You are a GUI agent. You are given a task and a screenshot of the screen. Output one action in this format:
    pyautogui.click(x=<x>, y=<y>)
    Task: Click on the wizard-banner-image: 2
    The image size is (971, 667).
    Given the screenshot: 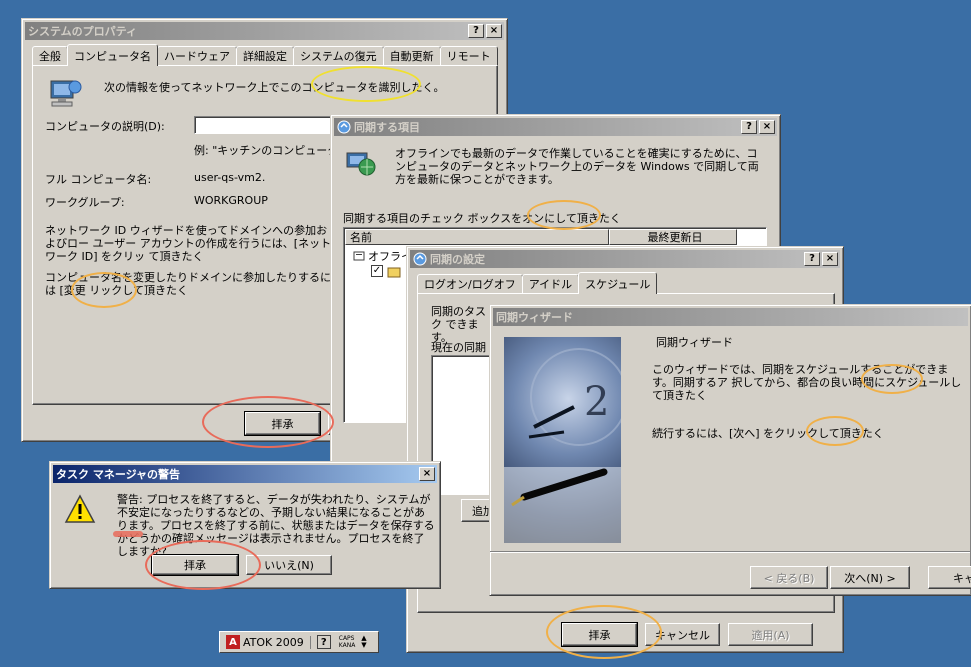 What is the action you would take?
    pyautogui.click(x=562, y=440)
    